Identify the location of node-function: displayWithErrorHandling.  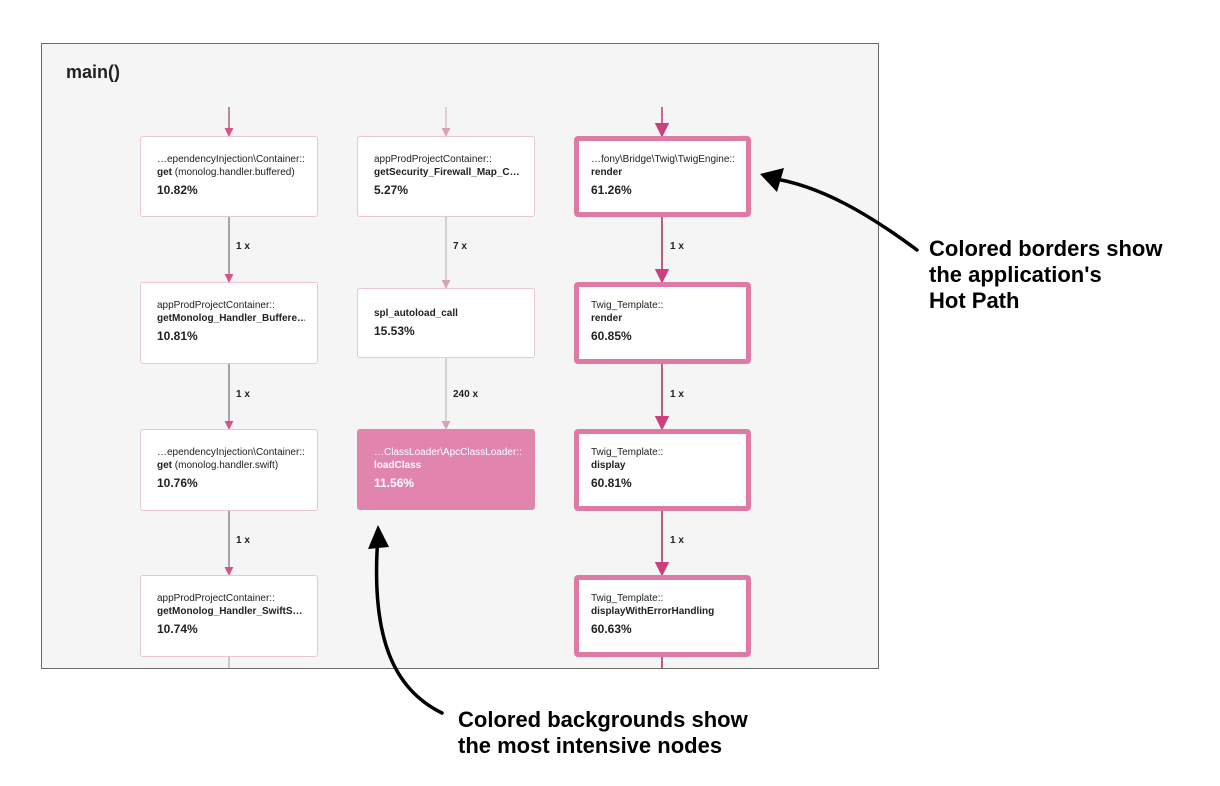
(664, 611).